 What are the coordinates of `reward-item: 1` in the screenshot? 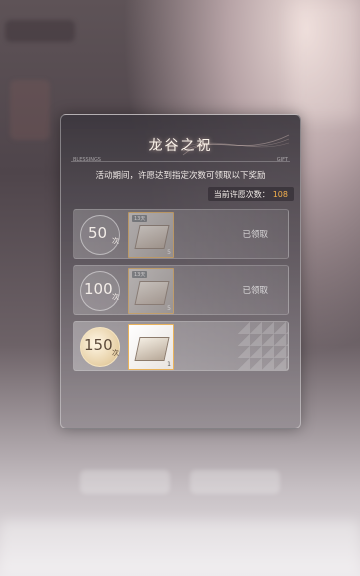 It's located at (151, 347).